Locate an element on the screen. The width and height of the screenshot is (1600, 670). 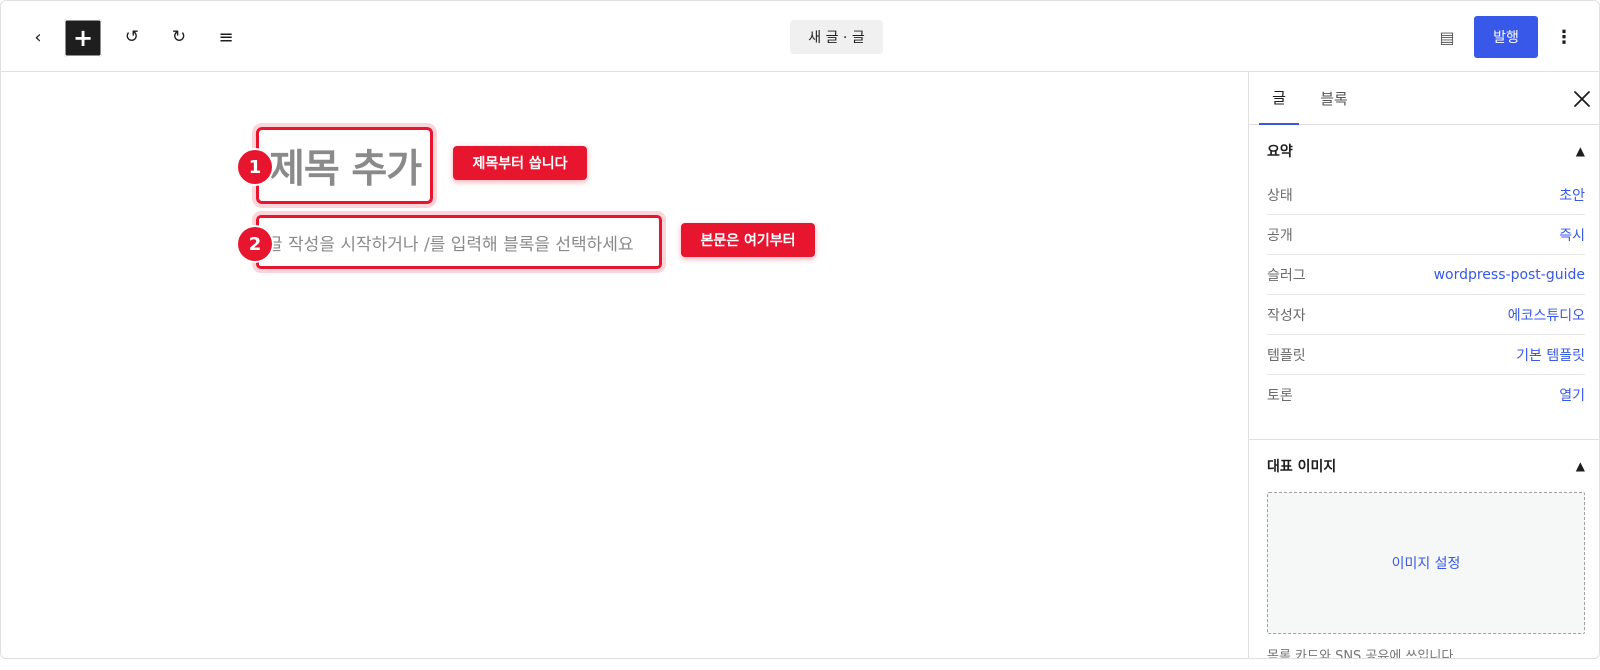
add-block-button: + is located at coordinates (83, 38).